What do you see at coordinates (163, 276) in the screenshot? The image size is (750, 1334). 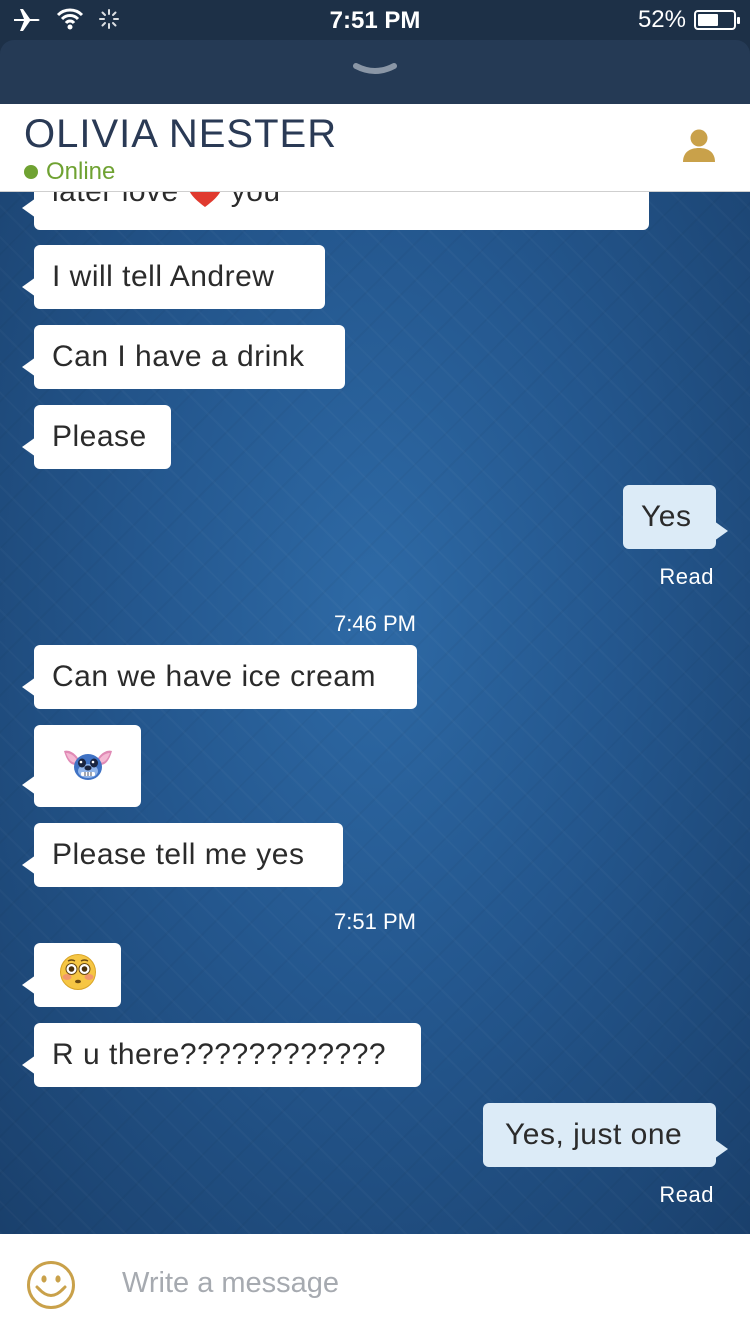 I see `message-text: I will tell Andrew` at bounding box center [163, 276].